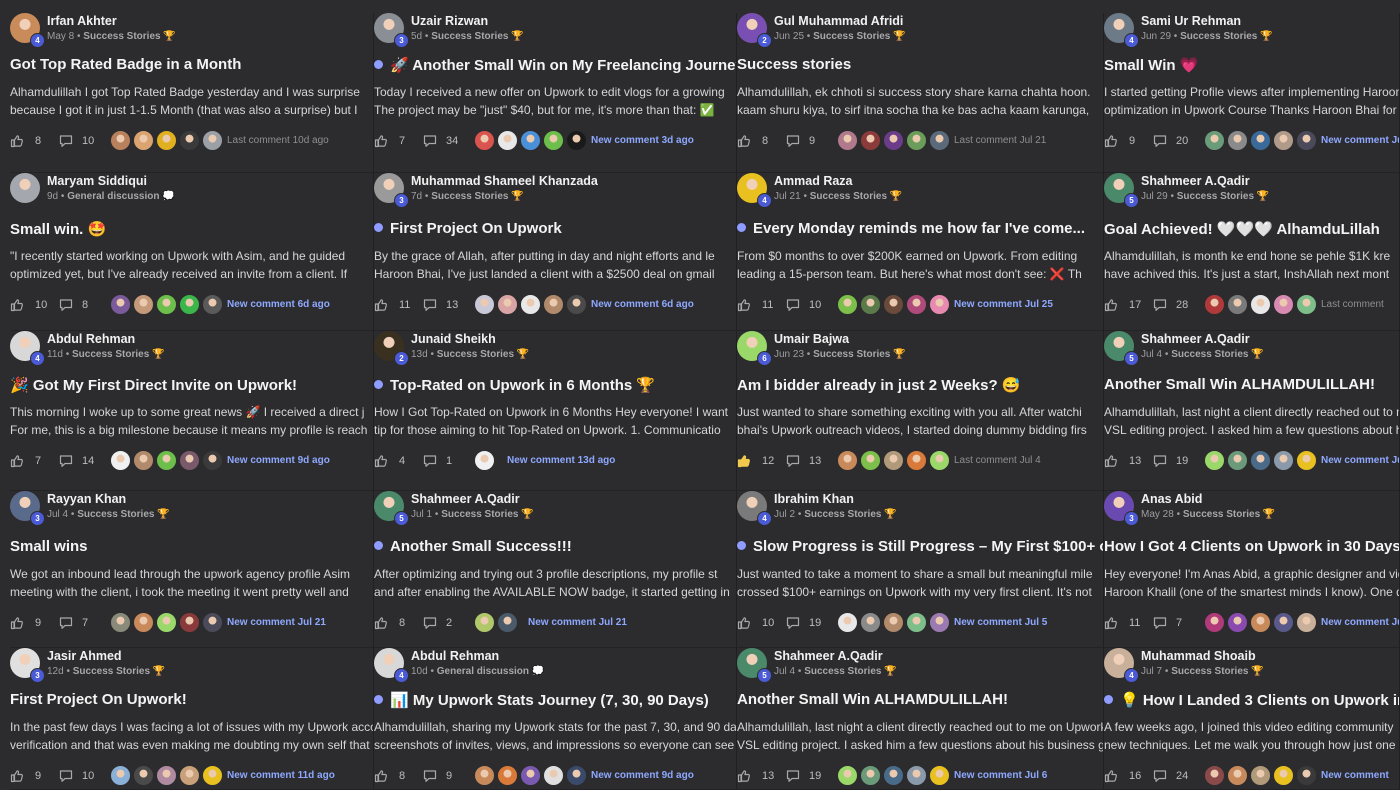 The height and width of the screenshot is (790, 1400). What do you see at coordinates (1352, 304) in the screenshot?
I see `last-comment: Last comment` at bounding box center [1352, 304].